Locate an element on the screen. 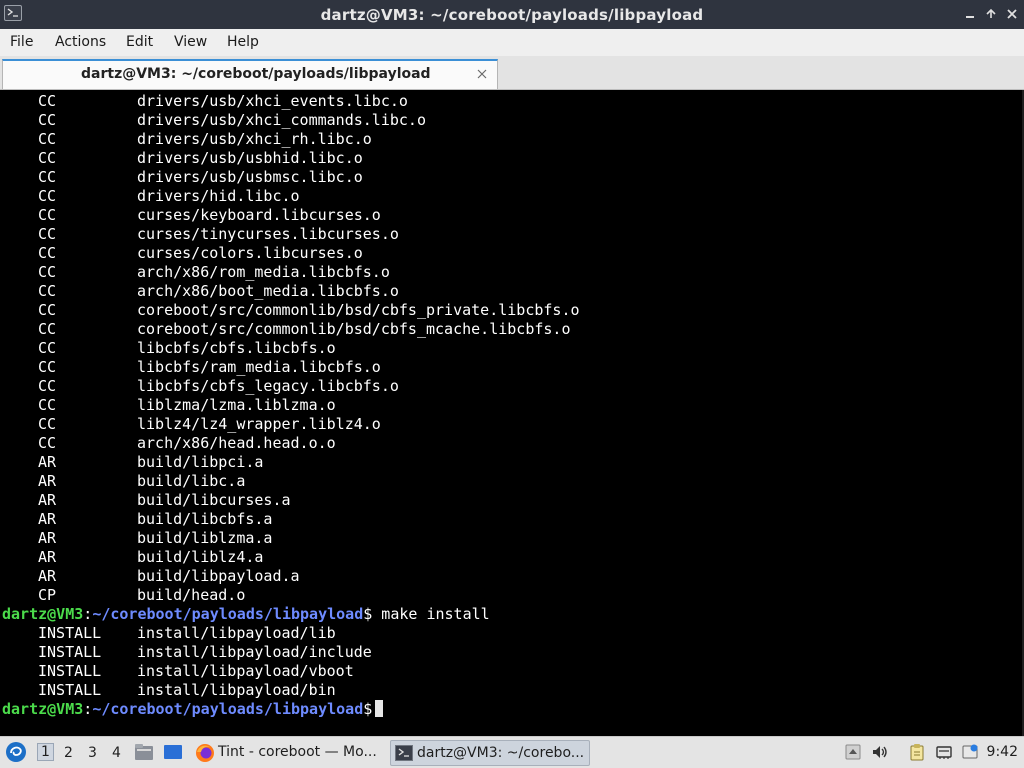  workspace-2: 2 is located at coordinates (68, 753).